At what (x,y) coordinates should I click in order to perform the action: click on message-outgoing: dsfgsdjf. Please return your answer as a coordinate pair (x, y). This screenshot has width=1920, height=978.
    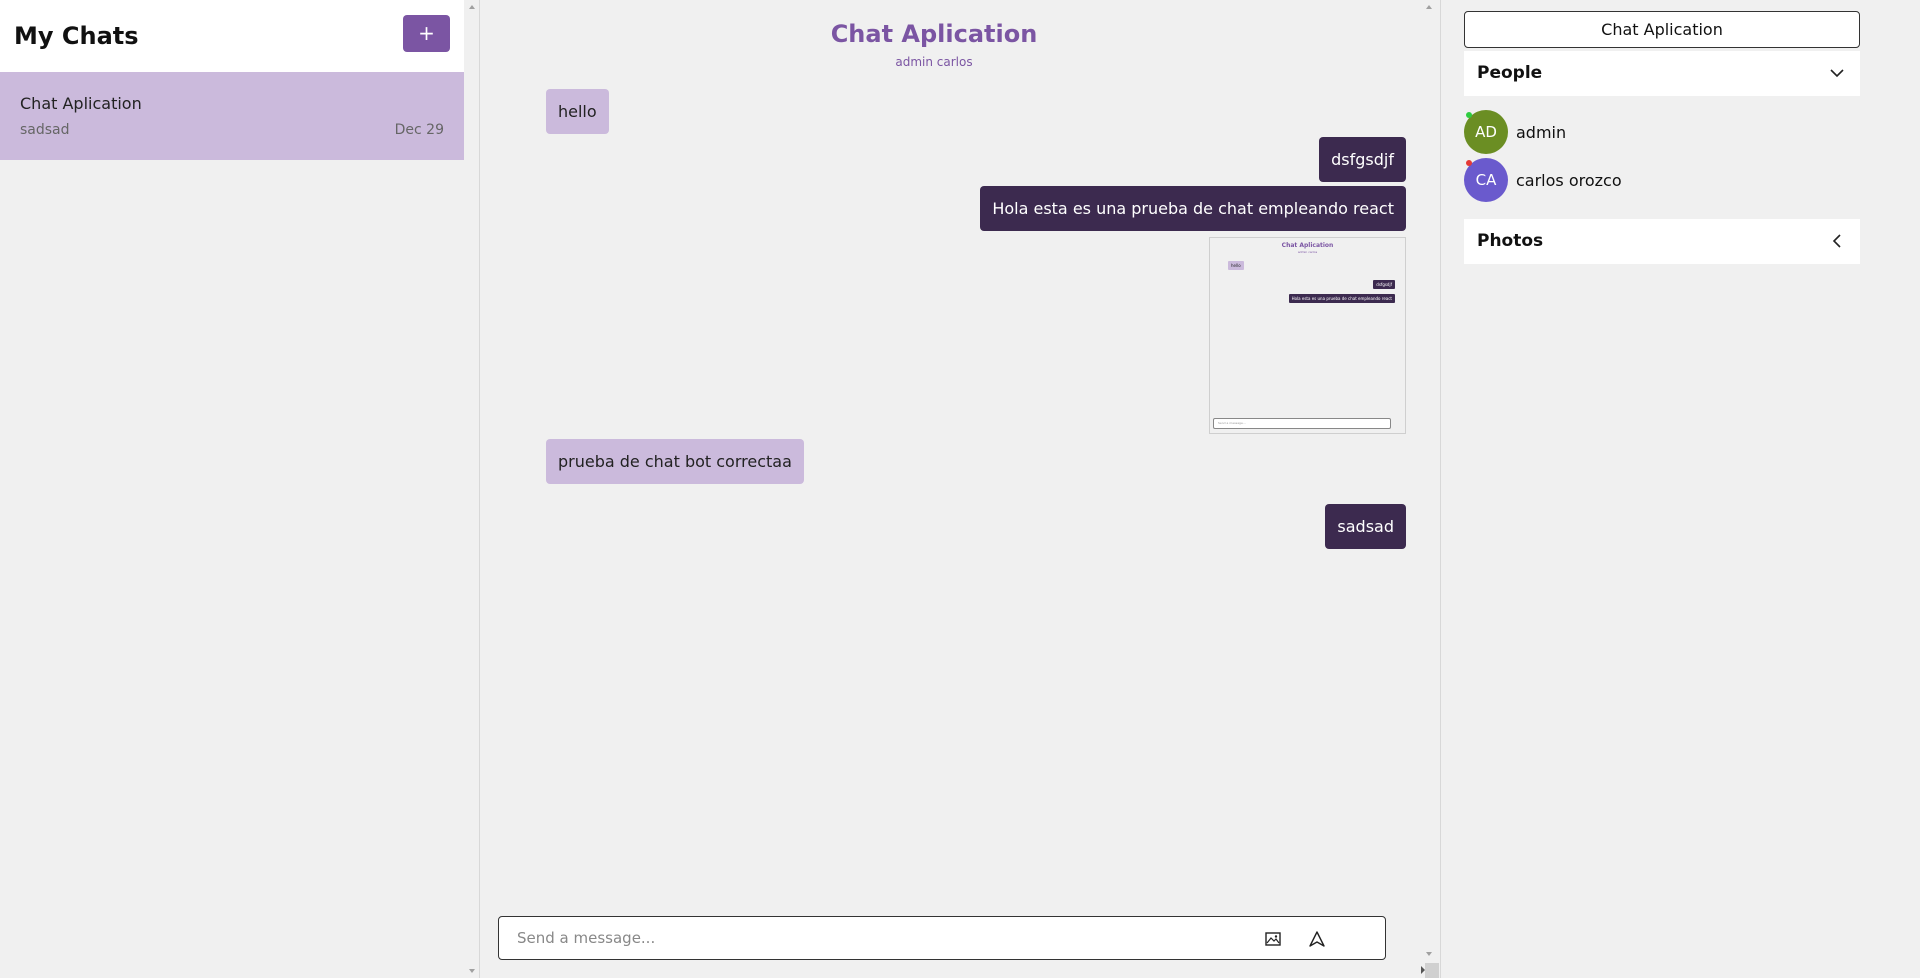
    Looking at the image, I should click on (1362, 159).